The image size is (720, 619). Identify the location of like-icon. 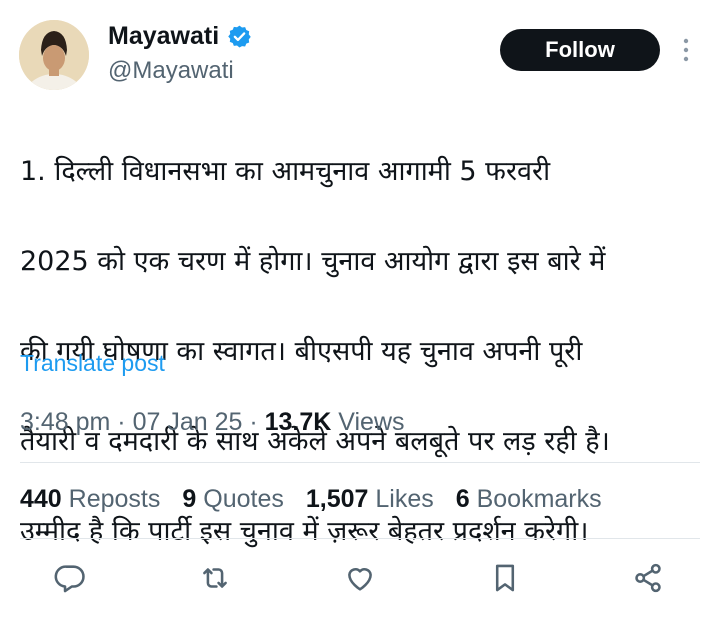
(360, 578).